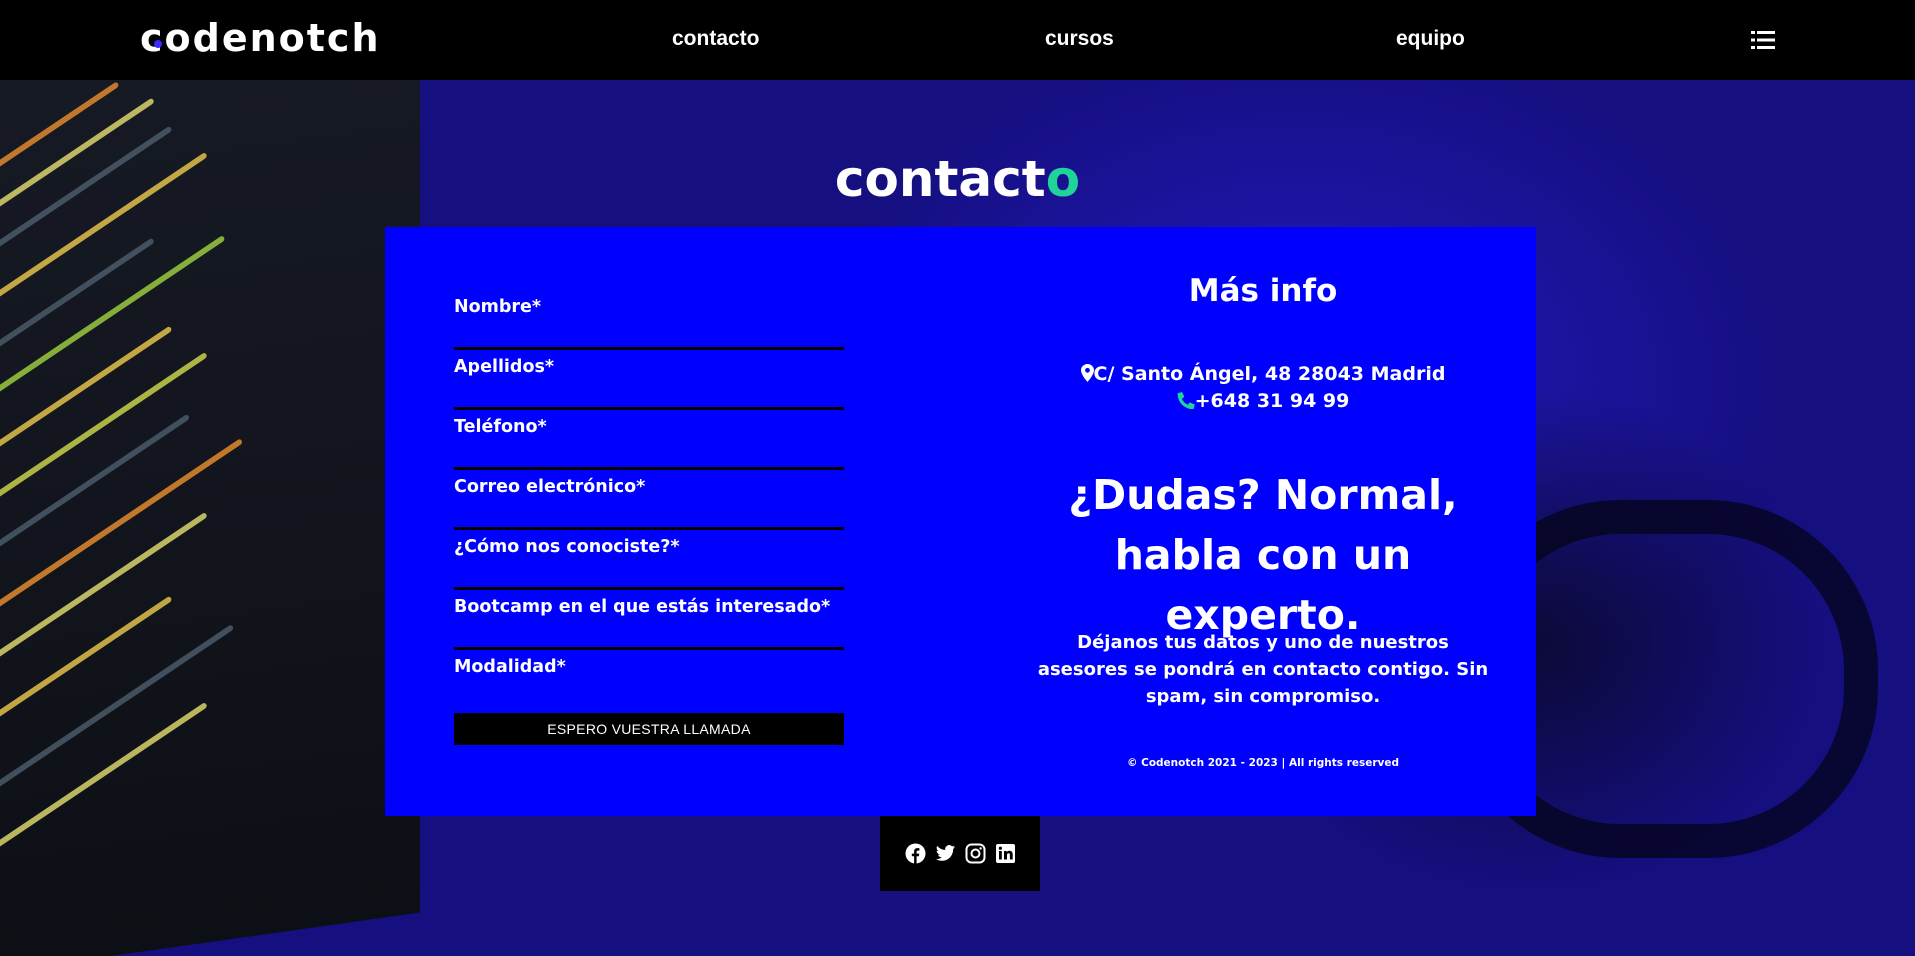 The image size is (1915, 956). Describe the element at coordinates (915, 853) in the screenshot. I see `facebook-icon` at that location.